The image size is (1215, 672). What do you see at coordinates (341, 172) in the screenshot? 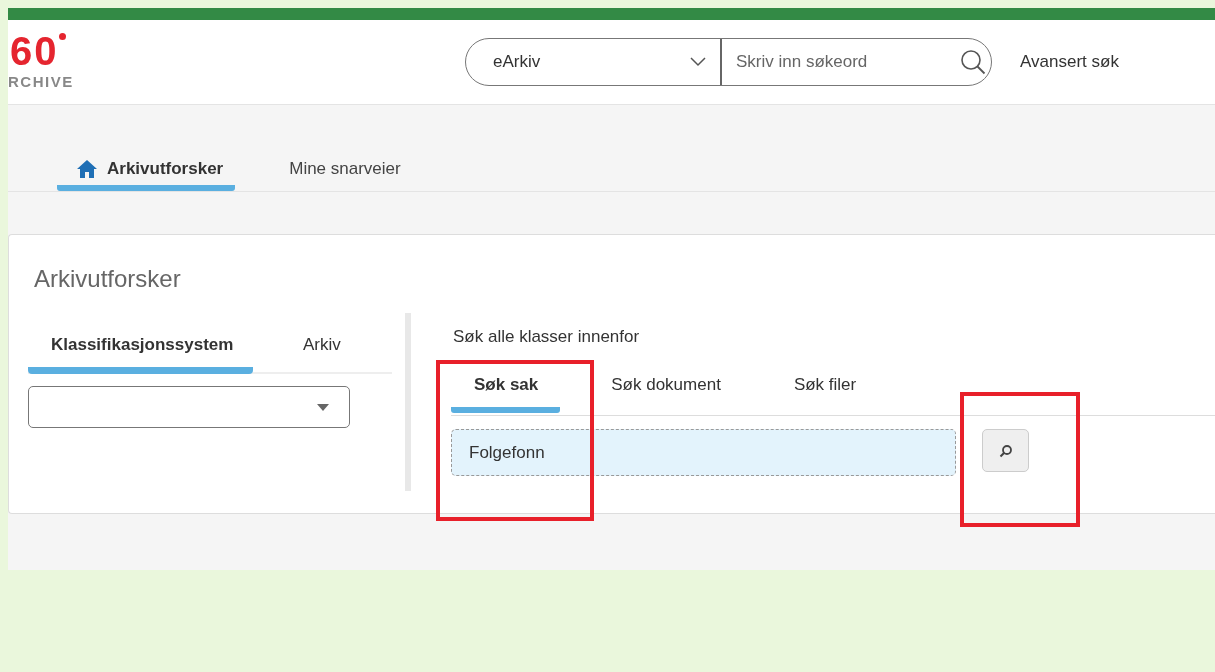
I see `nav-tab: Mine snarveier` at bounding box center [341, 172].